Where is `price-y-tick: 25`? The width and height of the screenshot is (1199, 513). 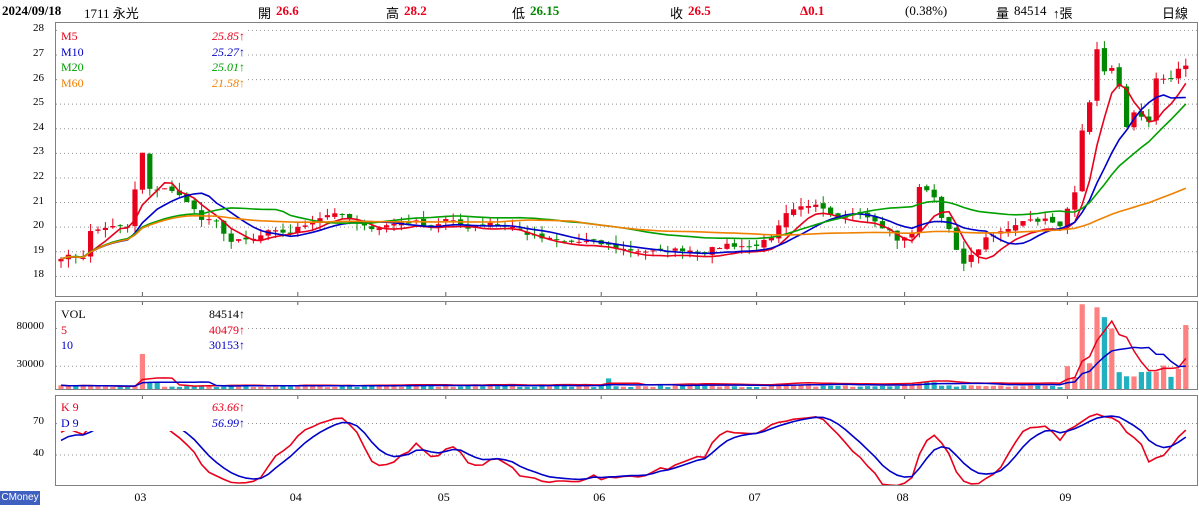
price-y-tick: 25 is located at coordinates (38, 102).